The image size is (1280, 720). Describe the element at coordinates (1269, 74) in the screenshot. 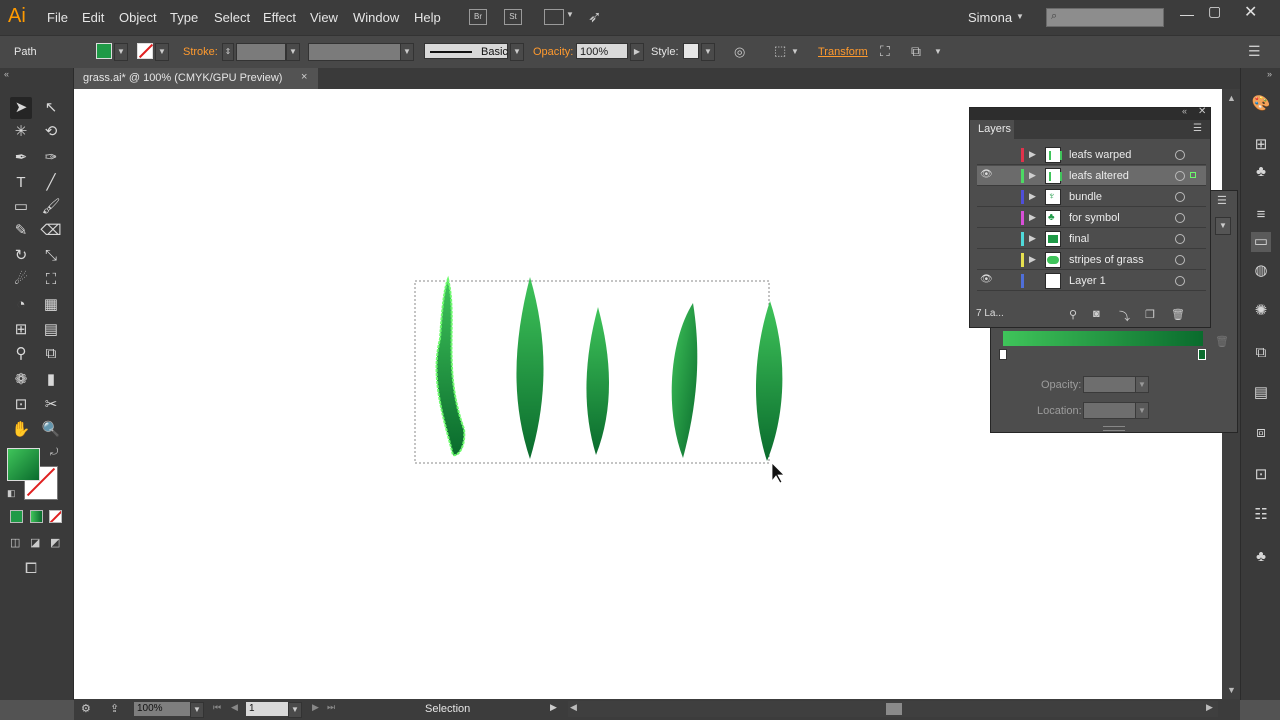

I see `collapse-panel-icon: »` at that location.